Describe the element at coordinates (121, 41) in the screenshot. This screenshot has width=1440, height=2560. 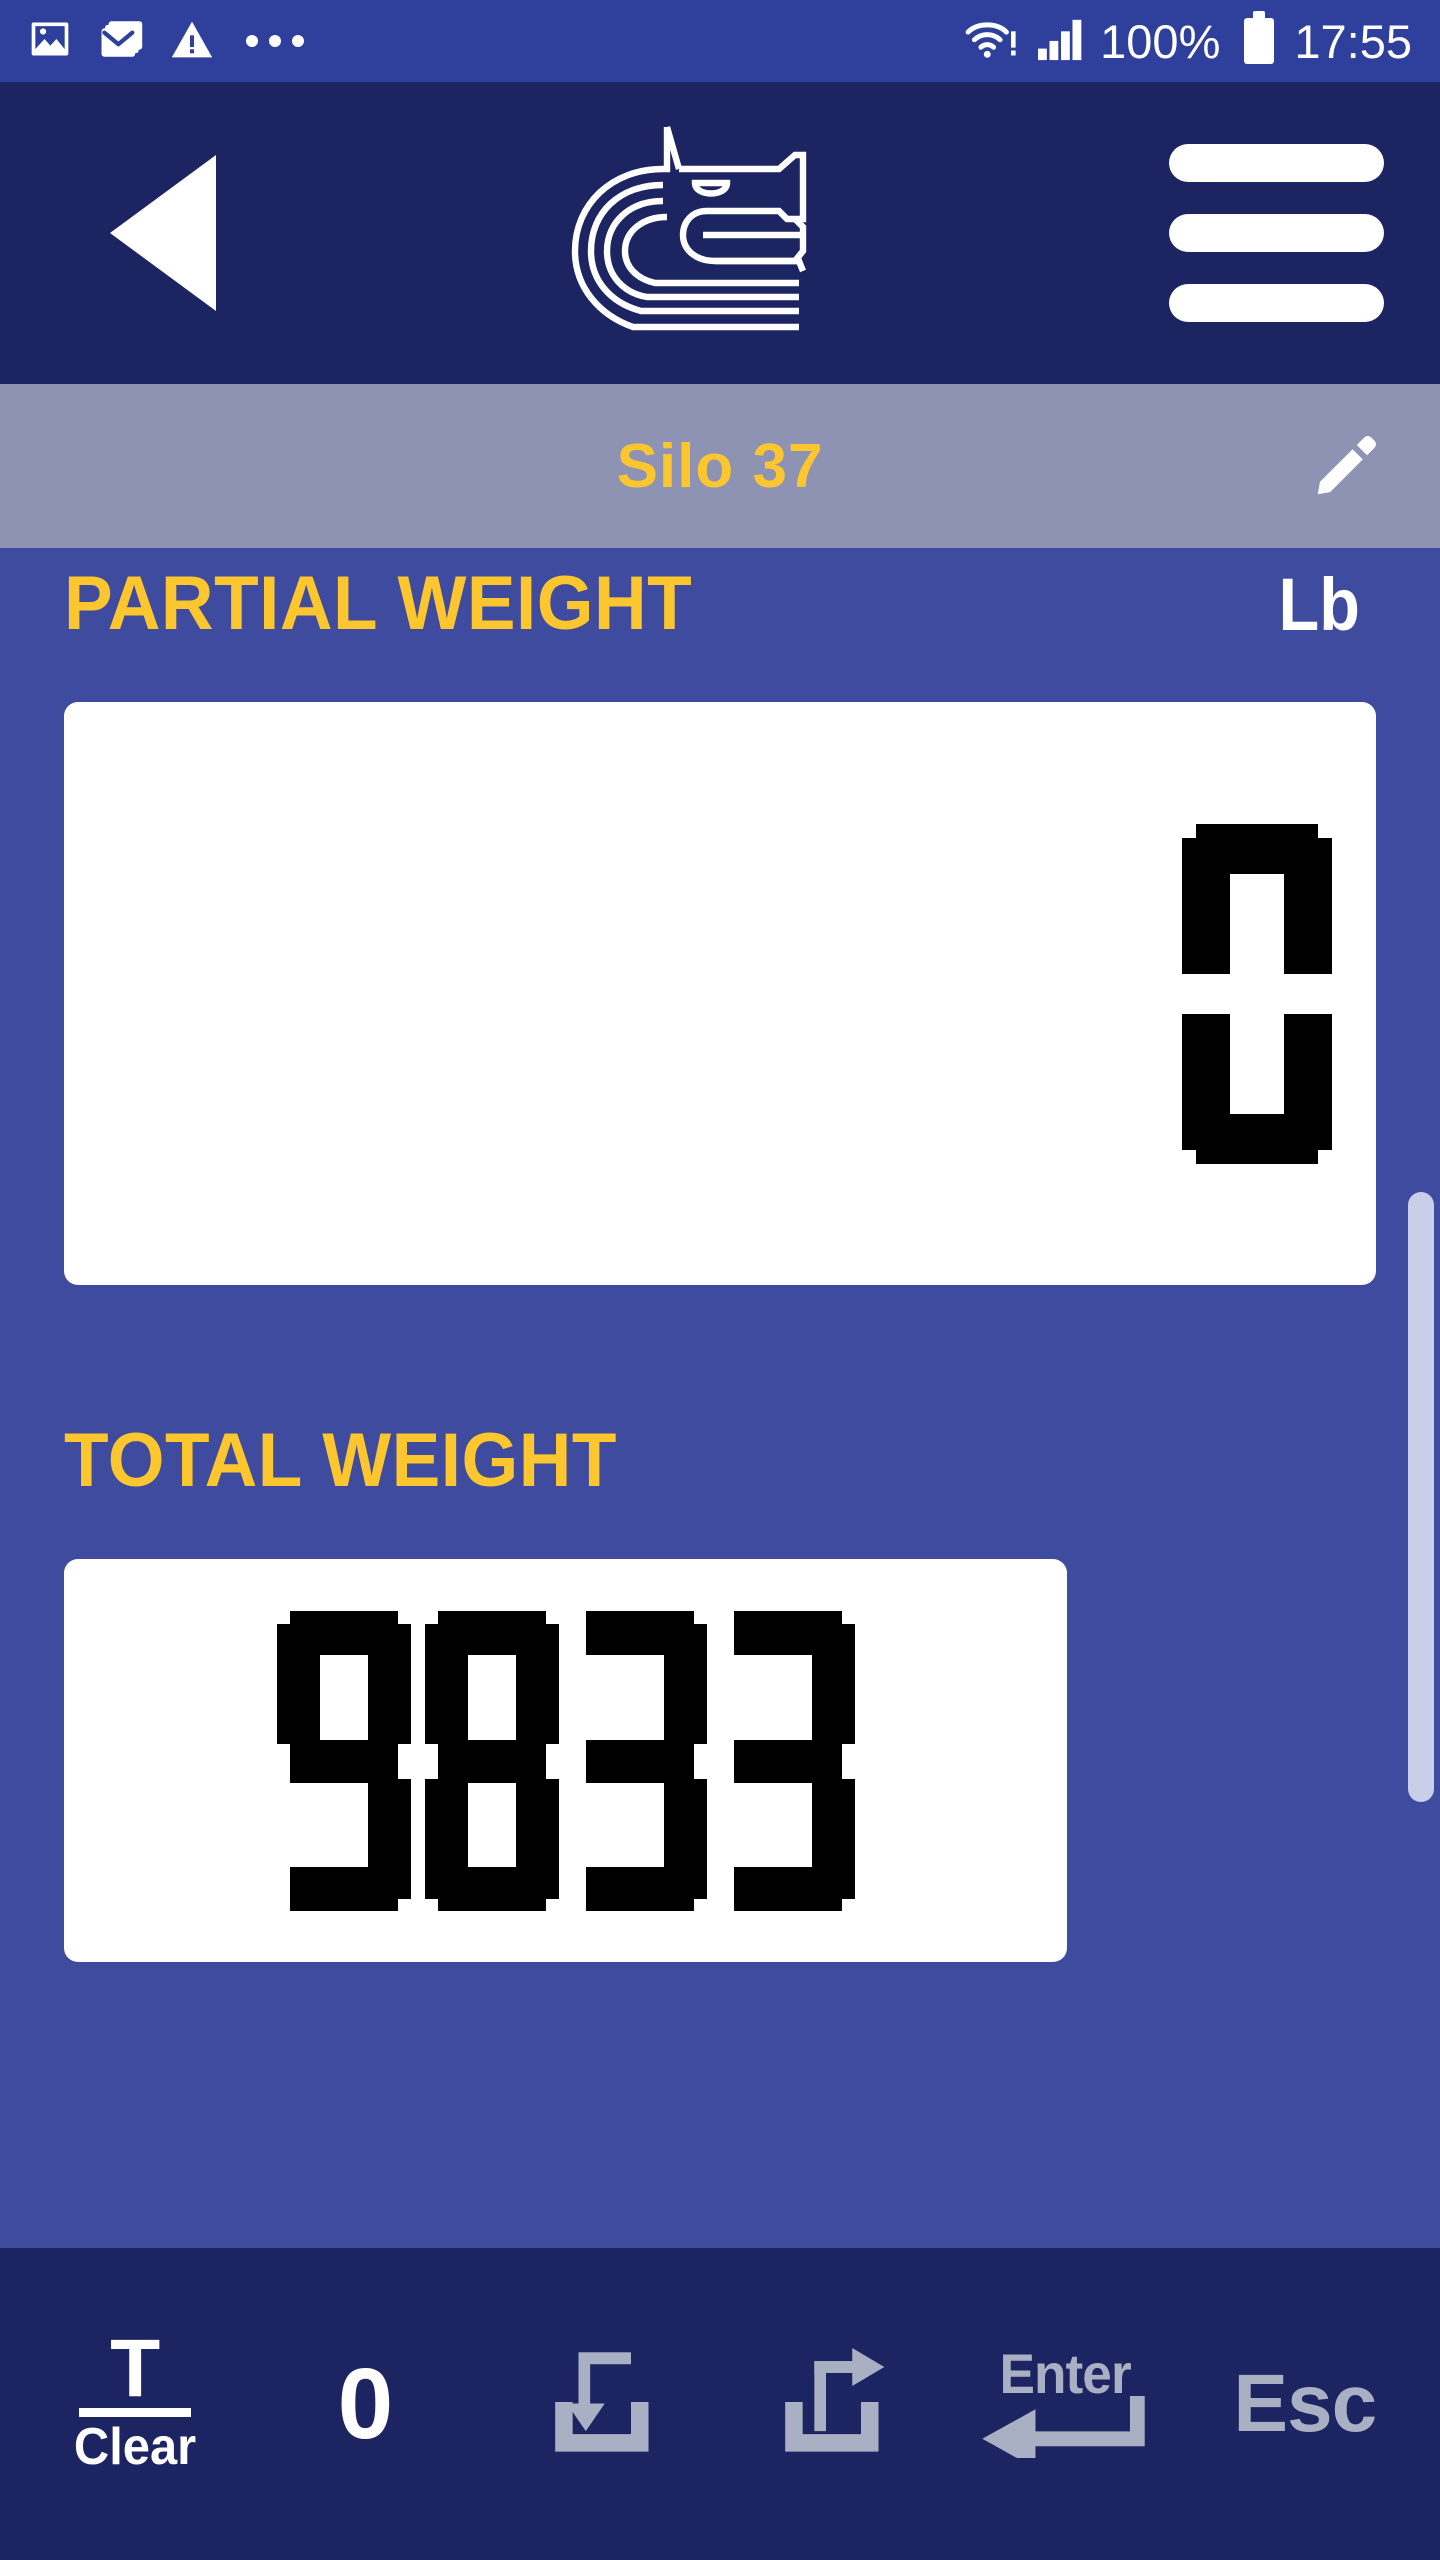
I see `mail-icon` at that location.